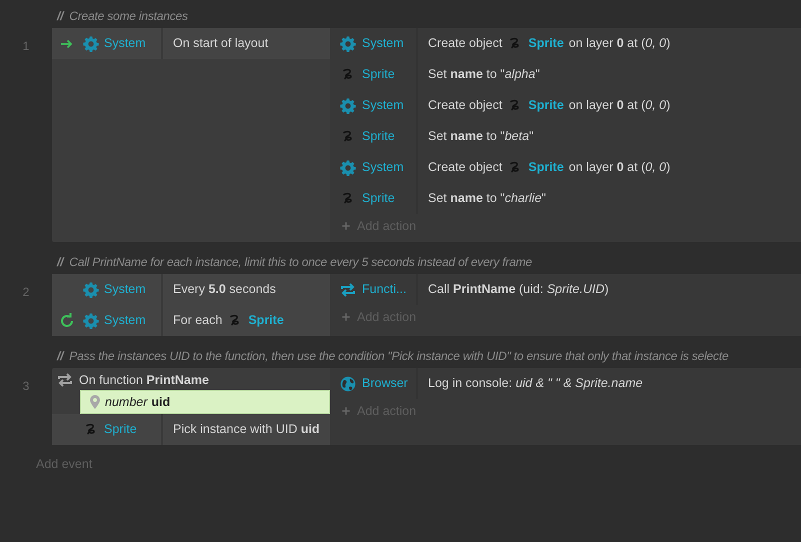  I want to click on parameter-name: uid, so click(160, 402).